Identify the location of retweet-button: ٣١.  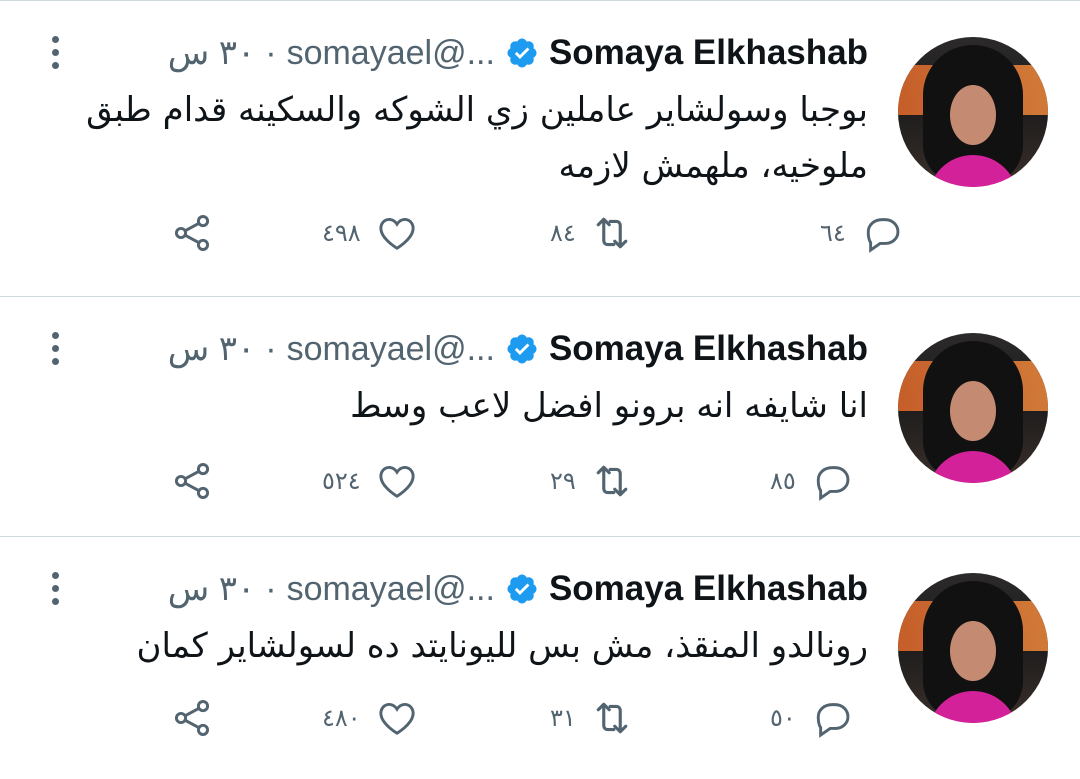
(592, 718).